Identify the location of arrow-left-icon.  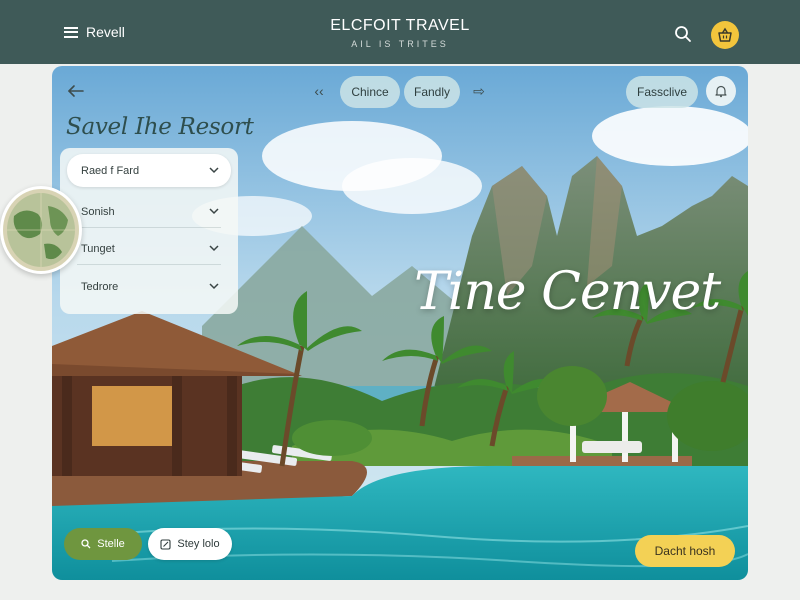
(76, 91).